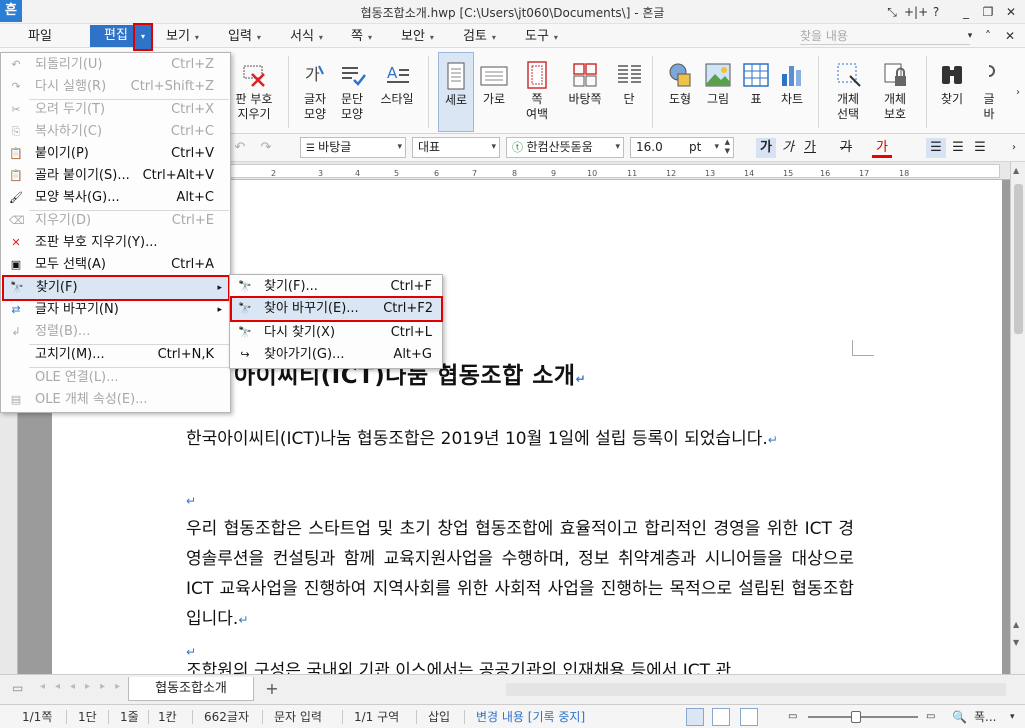 This screenshot has width=1025, height=728. What do you see at coordinates (629, 92) in the screenshot?
I see `columns-button: 단` at bounding box center [629, 92].